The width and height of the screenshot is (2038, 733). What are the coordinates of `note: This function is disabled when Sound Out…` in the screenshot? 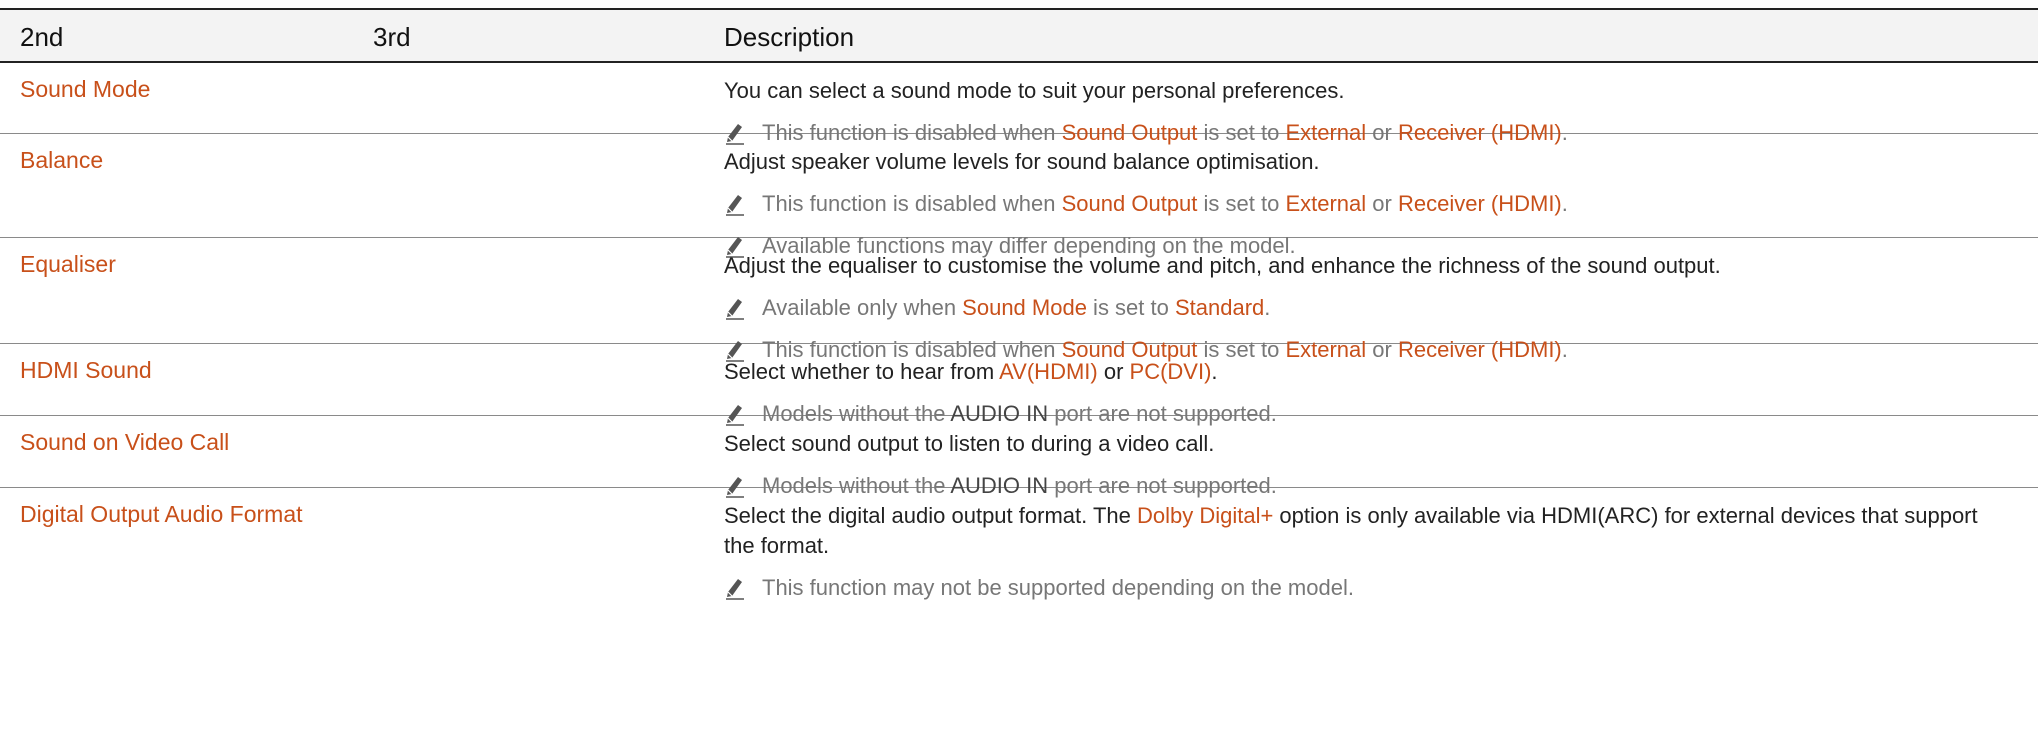 It's located at (1354, 204).